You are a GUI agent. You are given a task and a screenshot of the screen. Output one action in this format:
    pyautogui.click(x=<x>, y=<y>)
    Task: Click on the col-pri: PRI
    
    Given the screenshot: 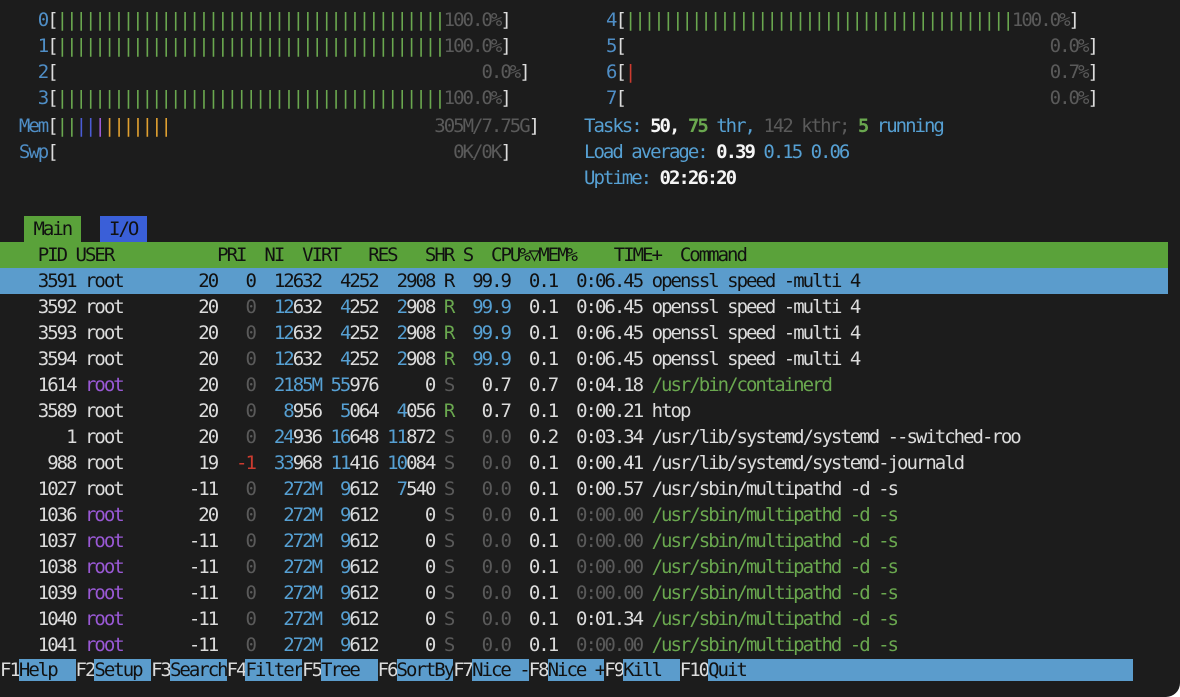 What is the action you would take?
    pyautogui.click(x=232, y=255)
    